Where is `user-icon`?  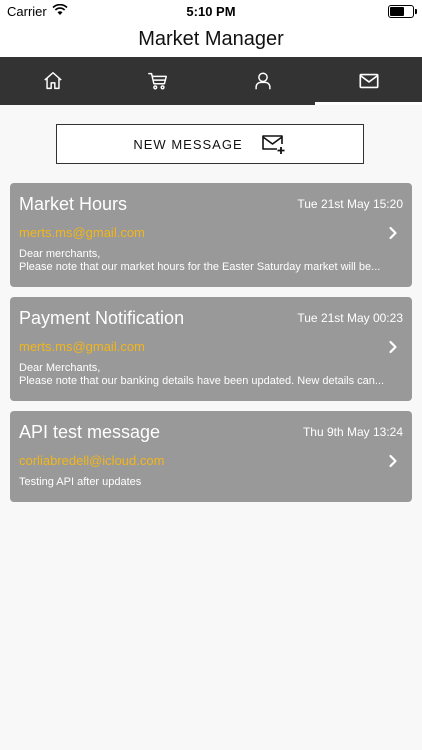 user-icon is located at coordinates (262, 81).